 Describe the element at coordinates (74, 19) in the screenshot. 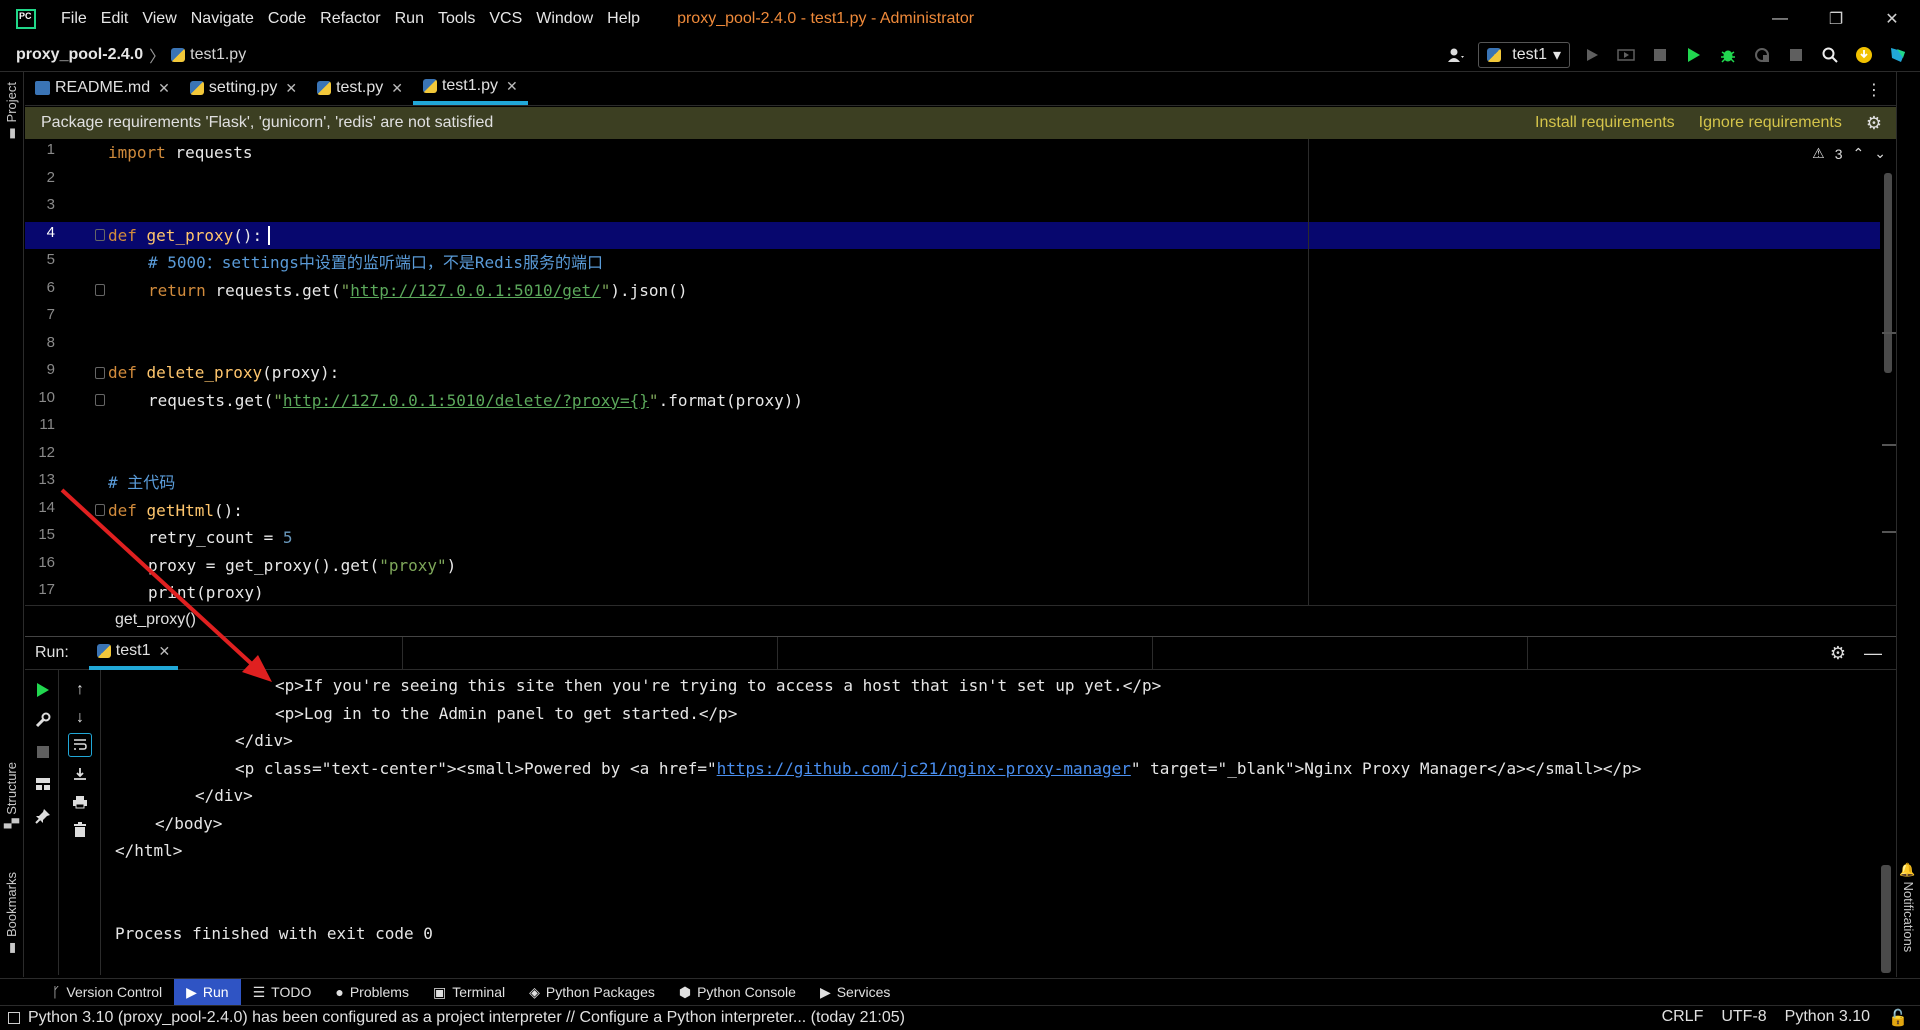

I see `menu-file: File` at that location.